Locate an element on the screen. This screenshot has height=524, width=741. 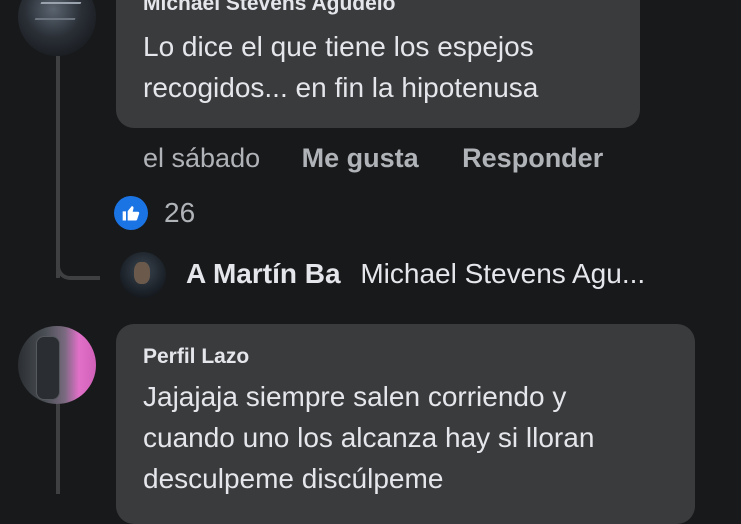
reply-author: A Martín Ba is located at coordinates (263, 273).